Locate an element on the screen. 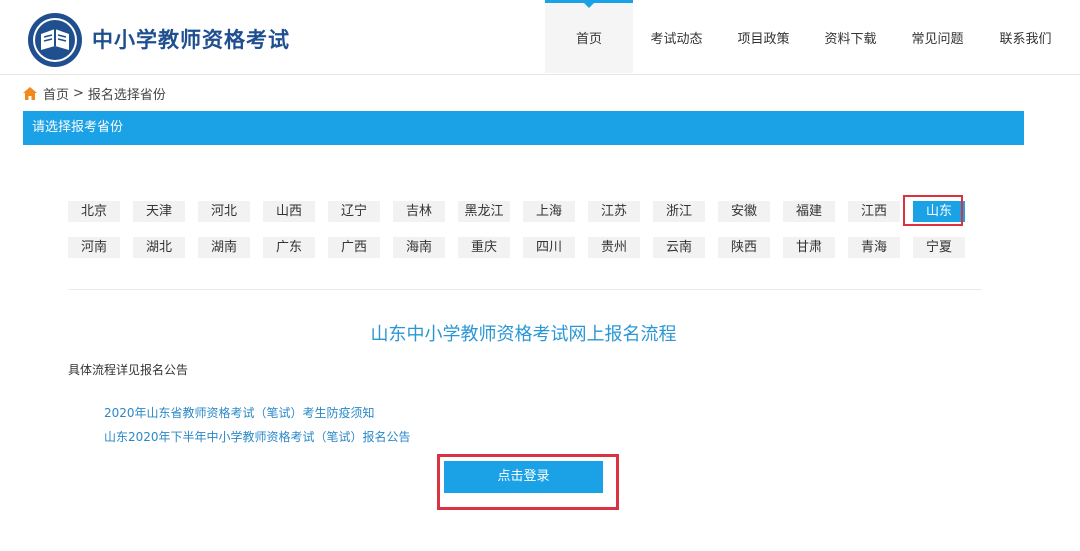  main-nav: 首页 考试动态 项目政策 资料下载 常见问题 联系我们 is located at coordinates (807, 36).